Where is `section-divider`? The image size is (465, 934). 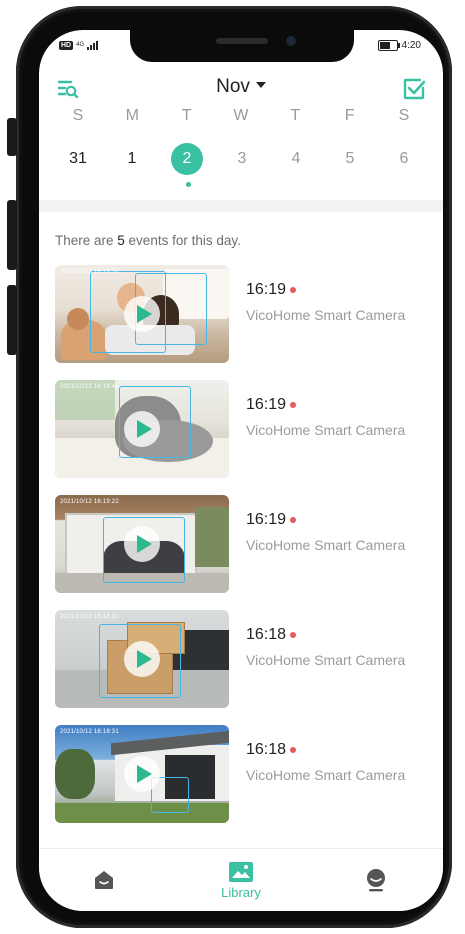 section-divider is located at coordinates (241, 206).